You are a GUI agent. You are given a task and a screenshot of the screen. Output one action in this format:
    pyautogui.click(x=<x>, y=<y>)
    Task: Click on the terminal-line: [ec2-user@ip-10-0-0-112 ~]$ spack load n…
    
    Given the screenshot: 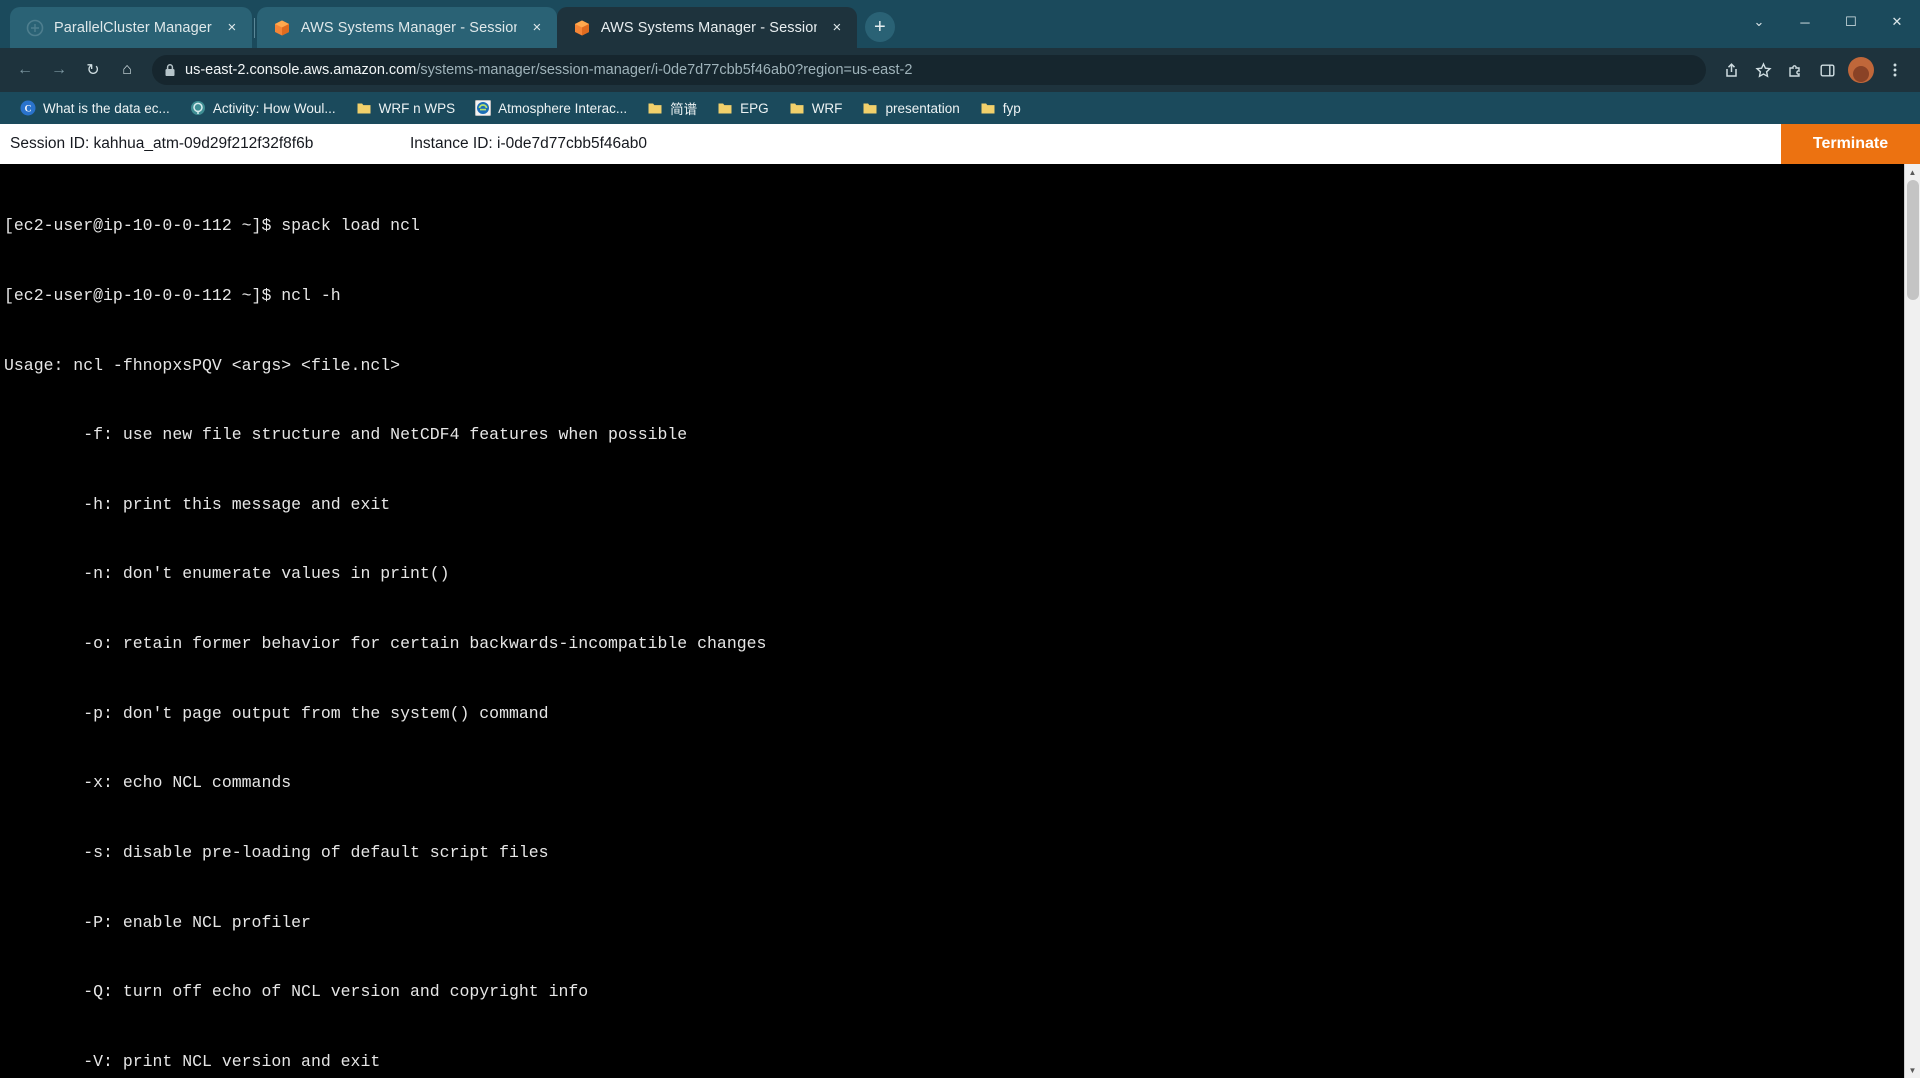 What is the action you would take?
    pyautogui.click(x=212, y=226)
    